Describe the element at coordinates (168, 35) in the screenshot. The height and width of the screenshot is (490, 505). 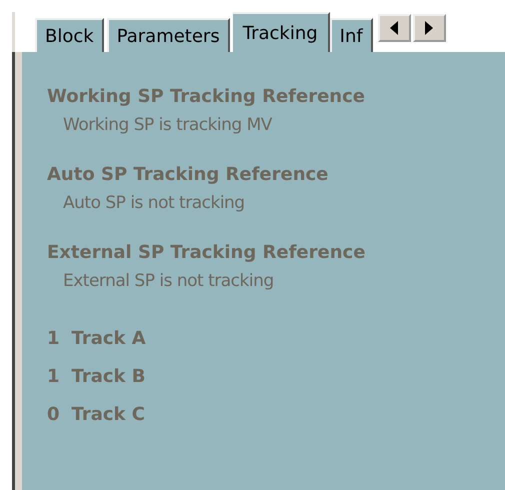
I see `tab: Parameters` at that location.